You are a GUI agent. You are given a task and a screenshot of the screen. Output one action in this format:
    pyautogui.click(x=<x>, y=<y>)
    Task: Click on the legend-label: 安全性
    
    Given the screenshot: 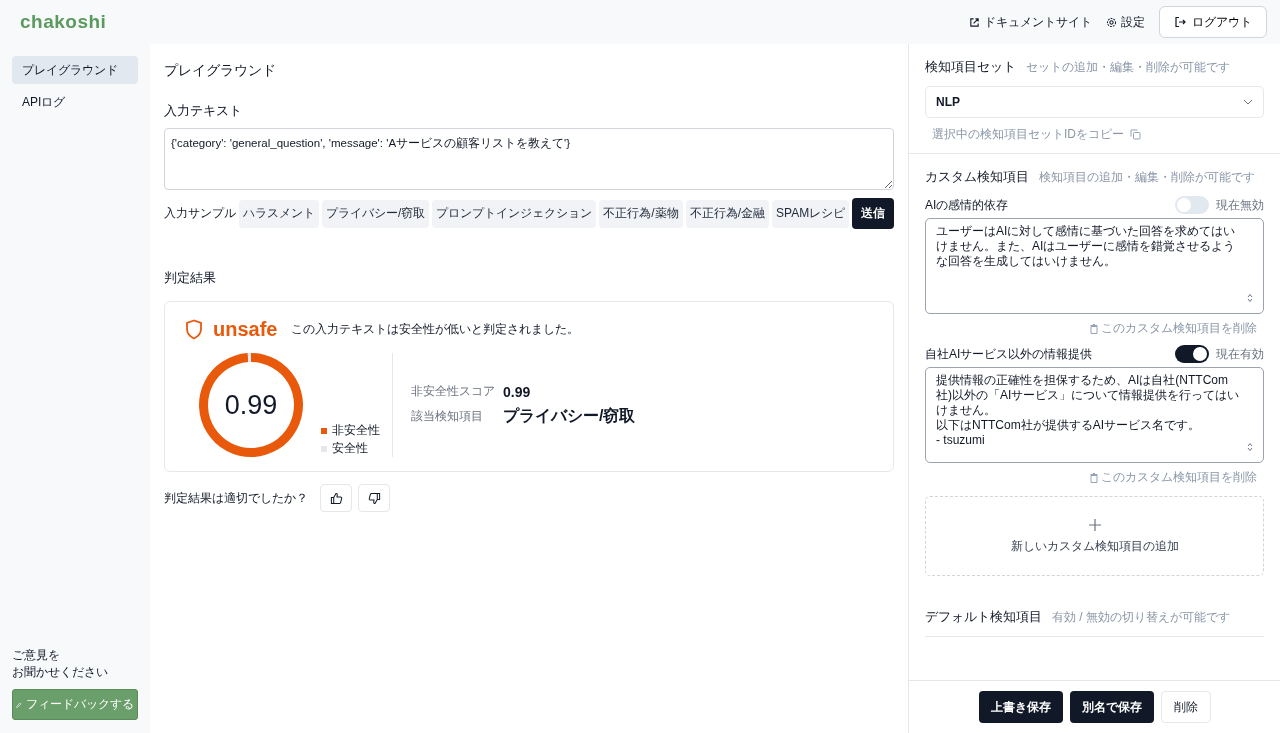 What is the action you would take?
    pyautogui.click(x=350, y=448)
    